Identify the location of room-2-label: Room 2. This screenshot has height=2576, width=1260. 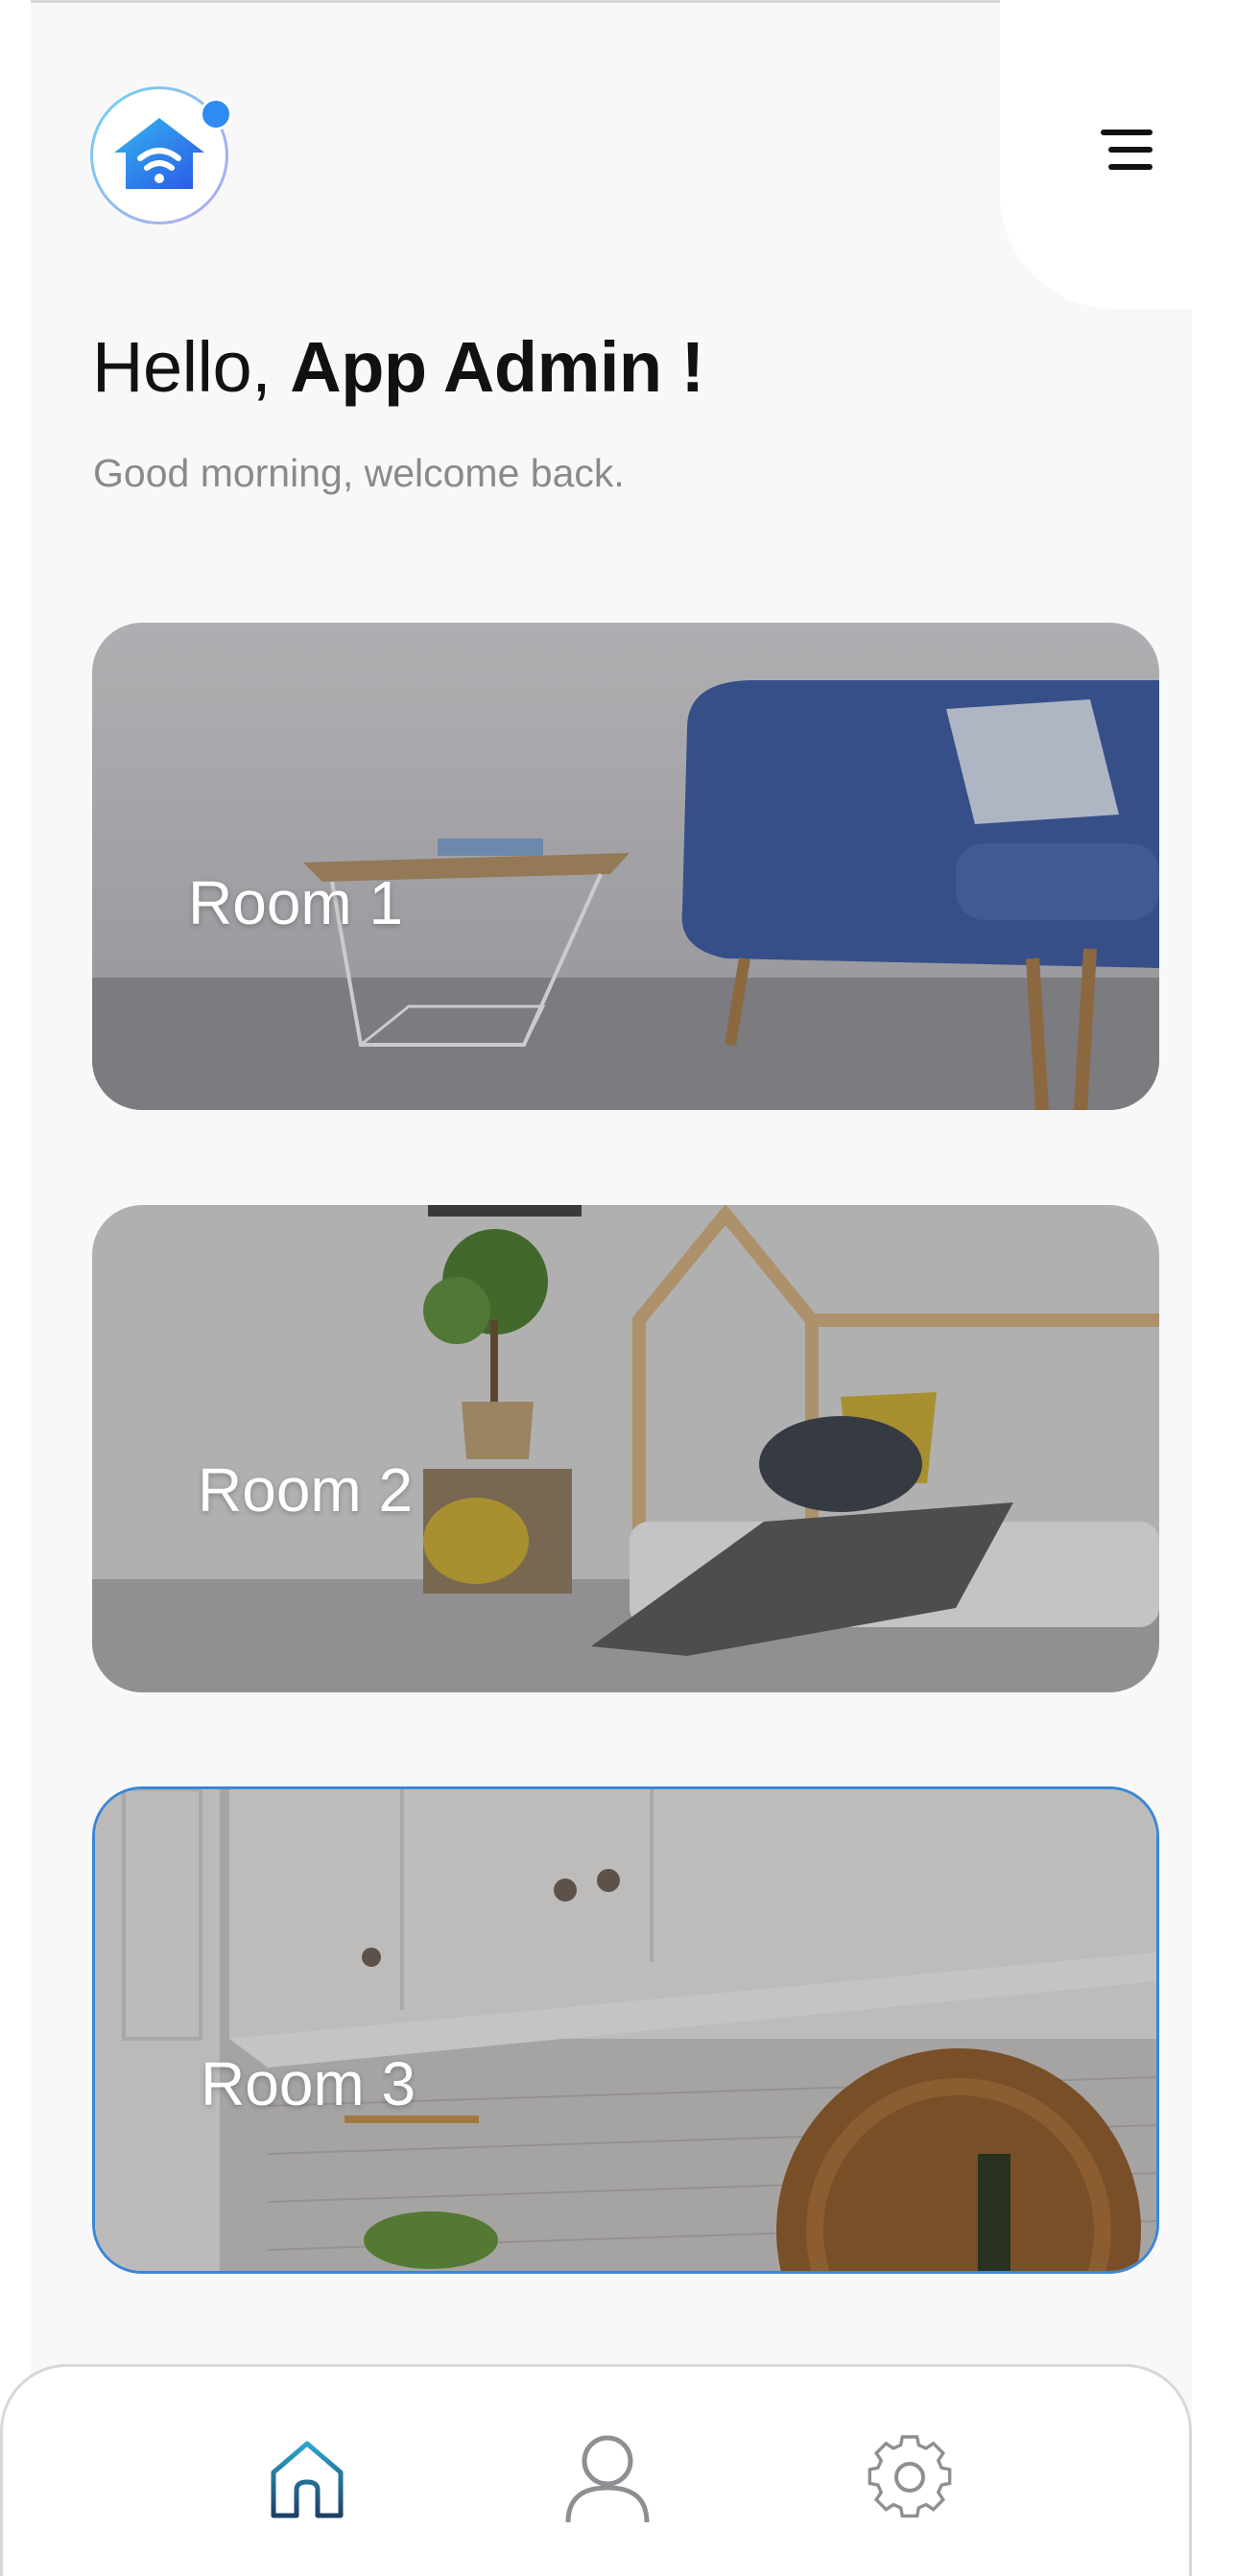
(306, 1489).